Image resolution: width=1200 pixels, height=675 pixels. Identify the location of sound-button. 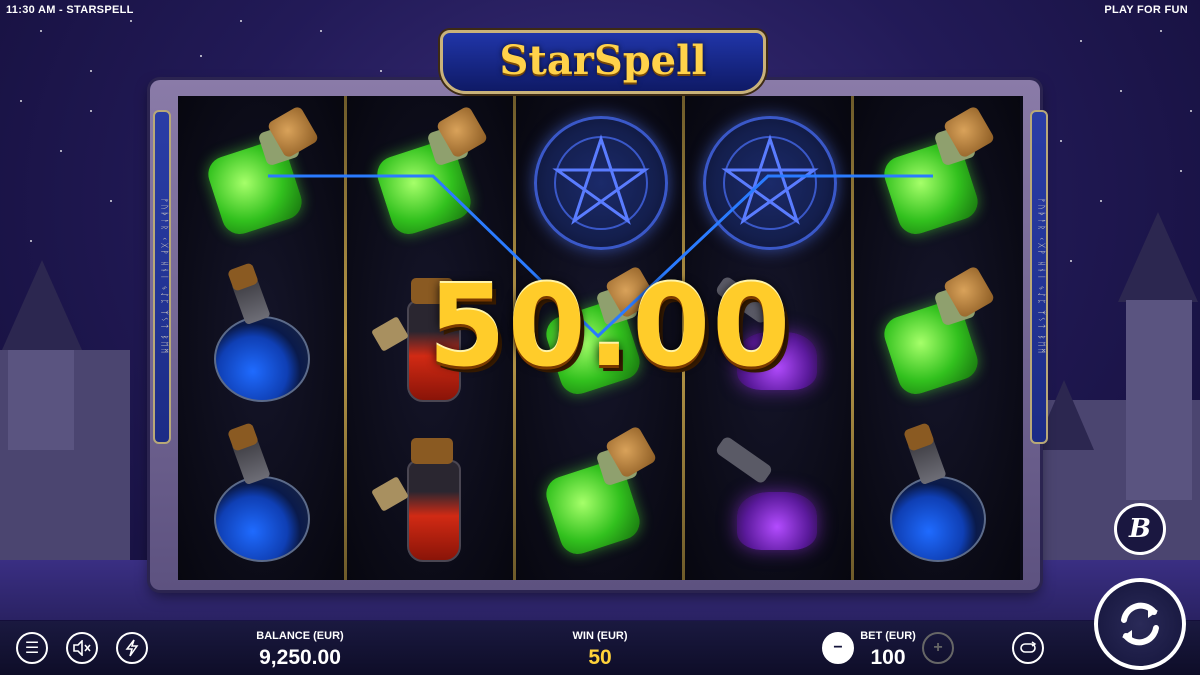
(82, 648).